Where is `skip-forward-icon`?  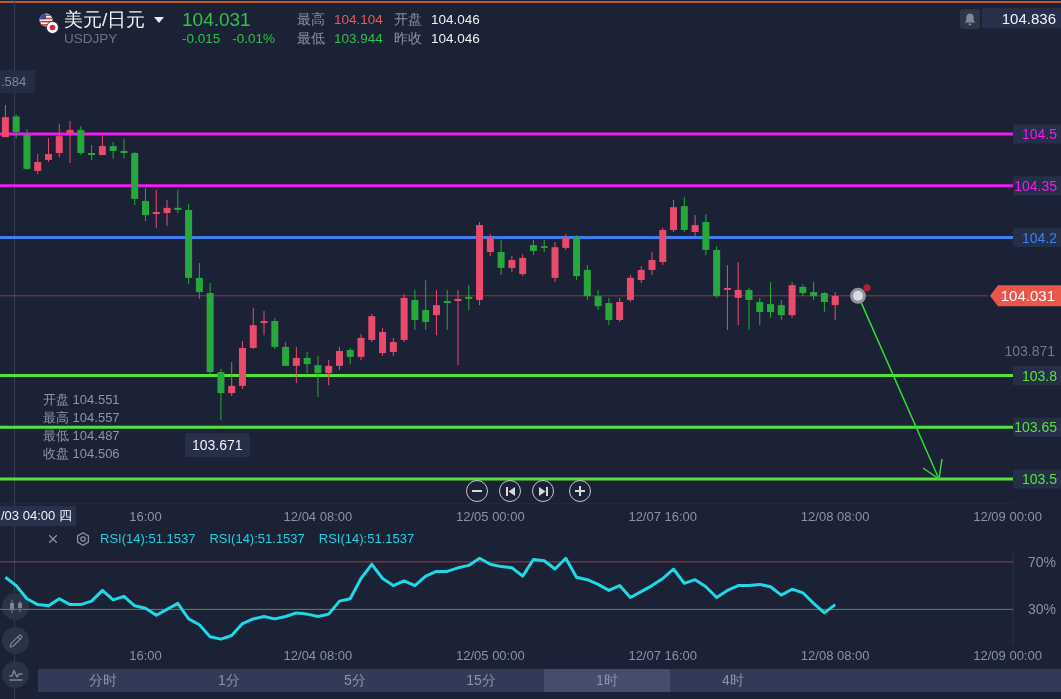 skip-forward-icon is located at coordinates (543, 491).